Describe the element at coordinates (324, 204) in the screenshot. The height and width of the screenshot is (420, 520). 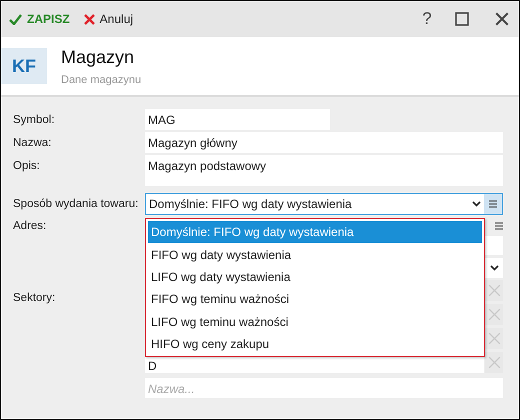
I see `dropdown-field: Domyślnie: FIFO wg daty wystawienia` at that location.